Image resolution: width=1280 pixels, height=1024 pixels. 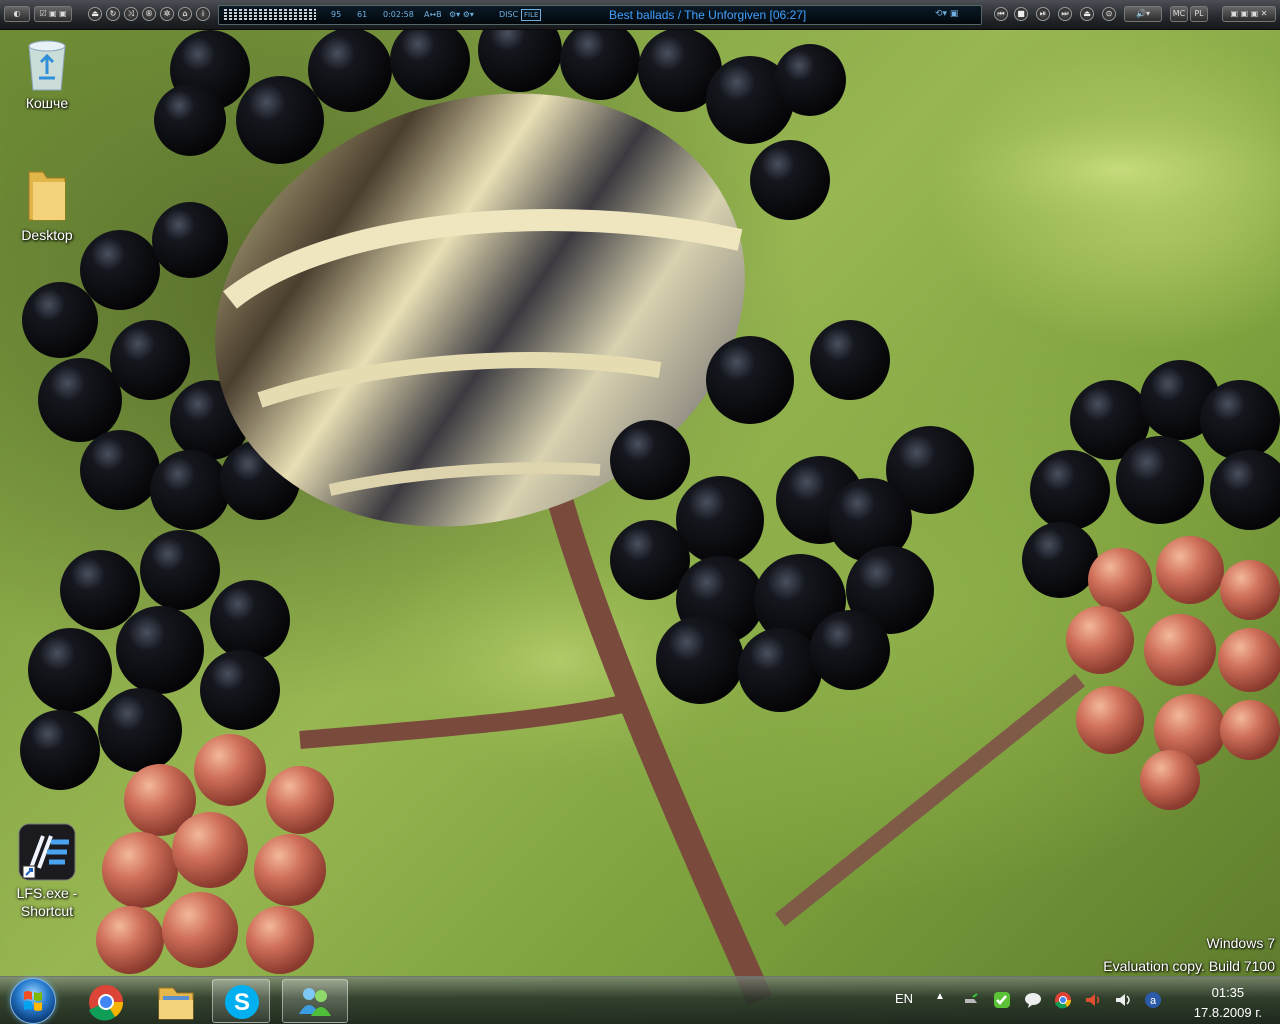 What do you see at coordinates (1240, 943) in the screenshot?
I see `watermark-line1: Windows 7` at bounding box center [1240, 943].